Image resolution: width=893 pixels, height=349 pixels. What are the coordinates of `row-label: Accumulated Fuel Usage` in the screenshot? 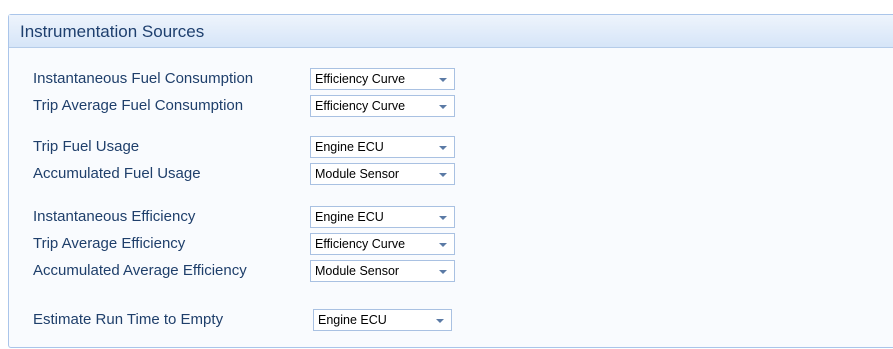 It's located at (117, 173).